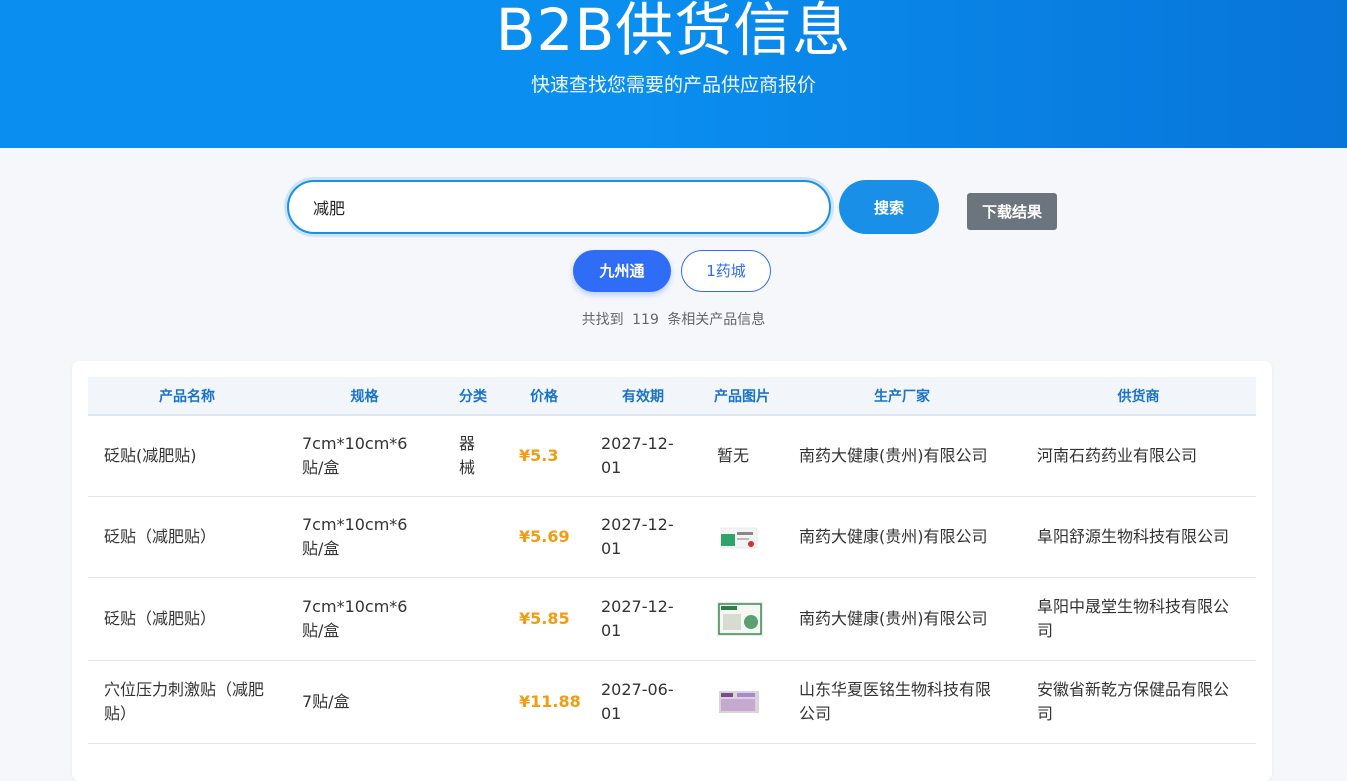  I want to click on product-name: 穴位压力刺激贴（减肥贴）, so click(187, 702).